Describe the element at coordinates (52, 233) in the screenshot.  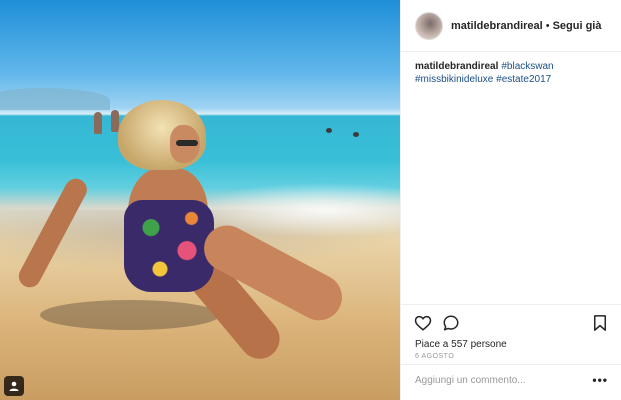
I see `photo-subject-arm` at that location.